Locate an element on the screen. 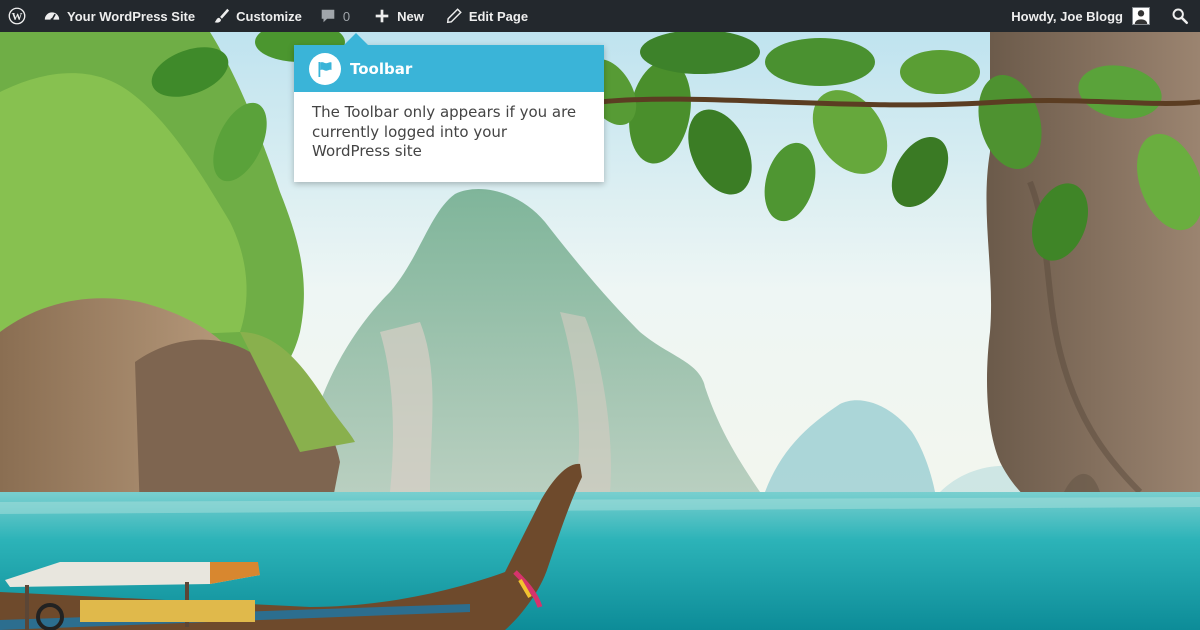 This screenshot has width=1200, height=630. plus-icon is located at coordinates (382, 16).